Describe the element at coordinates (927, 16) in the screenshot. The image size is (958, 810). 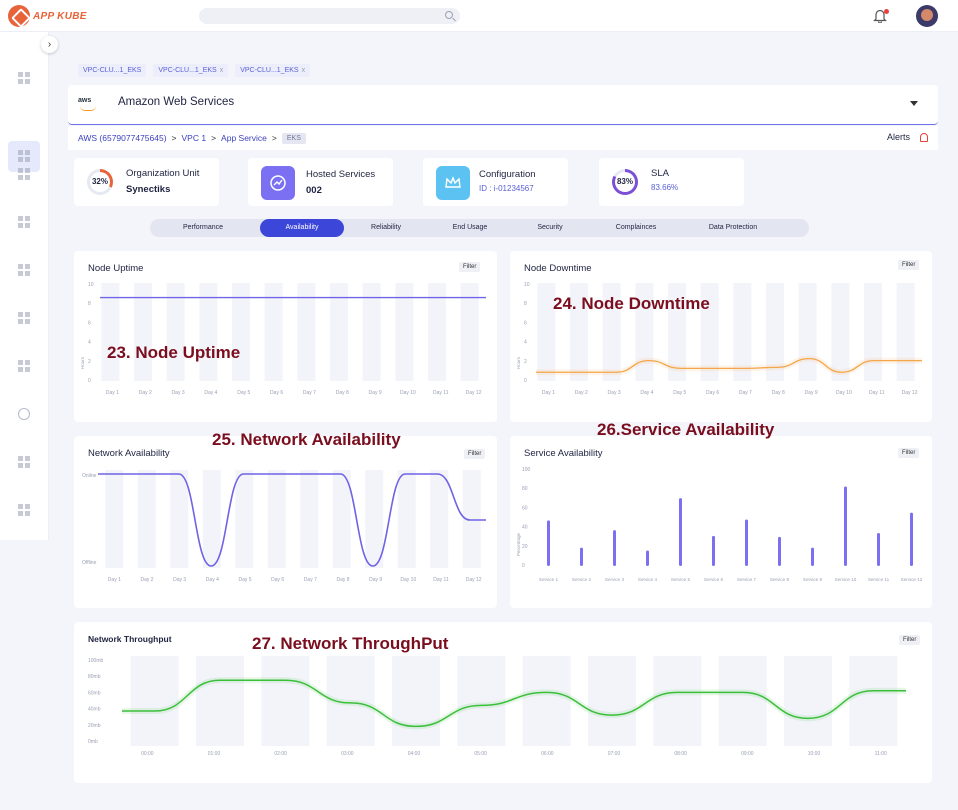
I see `user-avatar` at that location.